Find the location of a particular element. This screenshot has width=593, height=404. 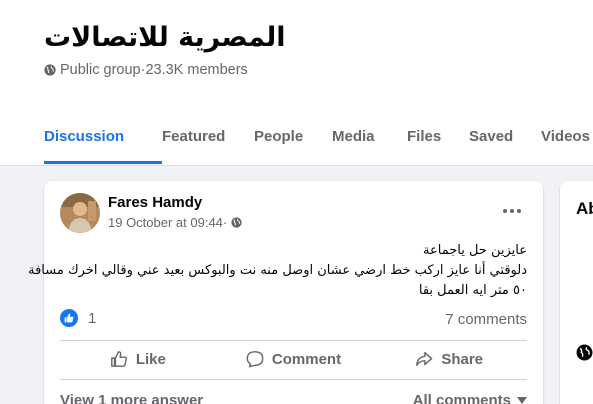

tab-discussion: Discussion is located at coordinates (103, 137).